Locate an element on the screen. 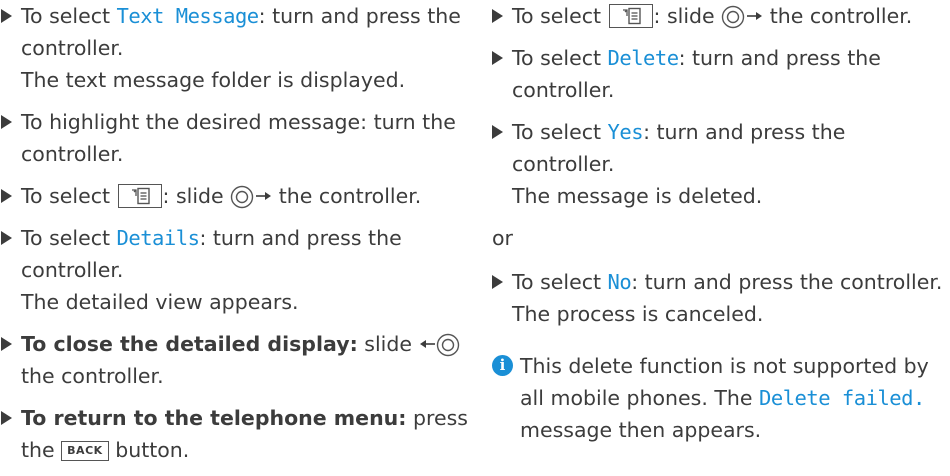 The image size is (950, 476). menu-item-no: No is located at coordinates (619, 282).